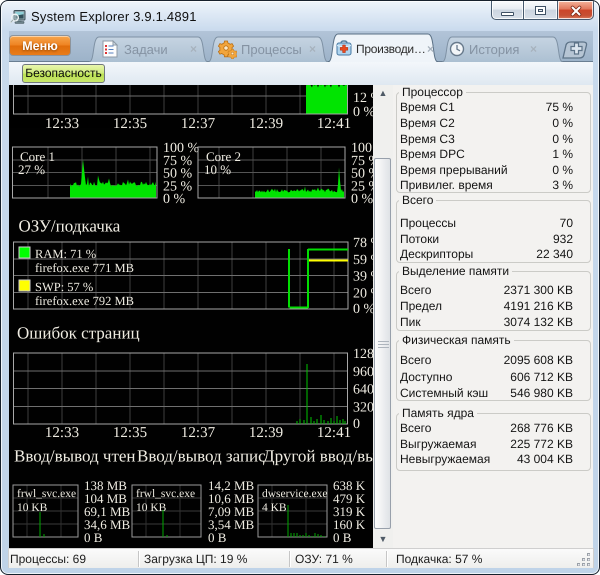 The height and width of the screenshot is (575, 600). I want to click on svg-text: 20 %, so click(363, 293).